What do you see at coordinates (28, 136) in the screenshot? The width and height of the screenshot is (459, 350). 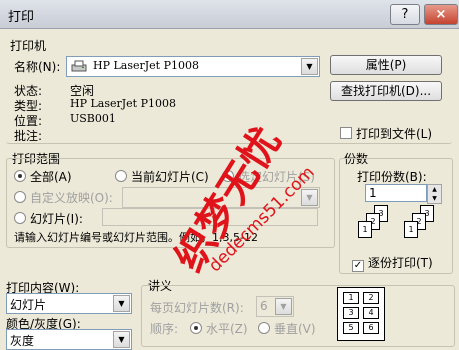 I see `comment-label: 批注:` at bounding box center [28, 136].